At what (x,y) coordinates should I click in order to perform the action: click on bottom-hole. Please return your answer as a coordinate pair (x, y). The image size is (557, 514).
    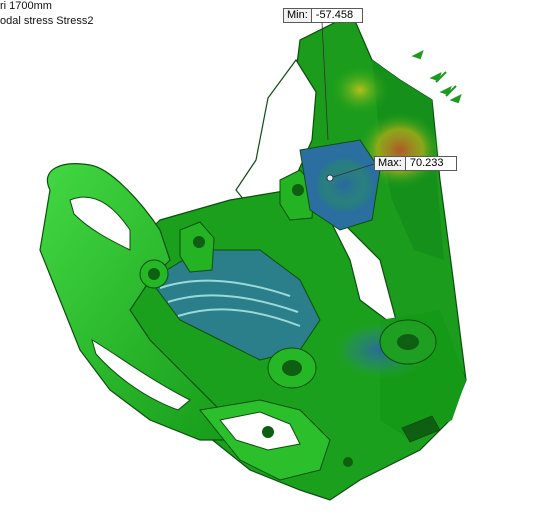
    Looking at the image, I should click on (348, 462).